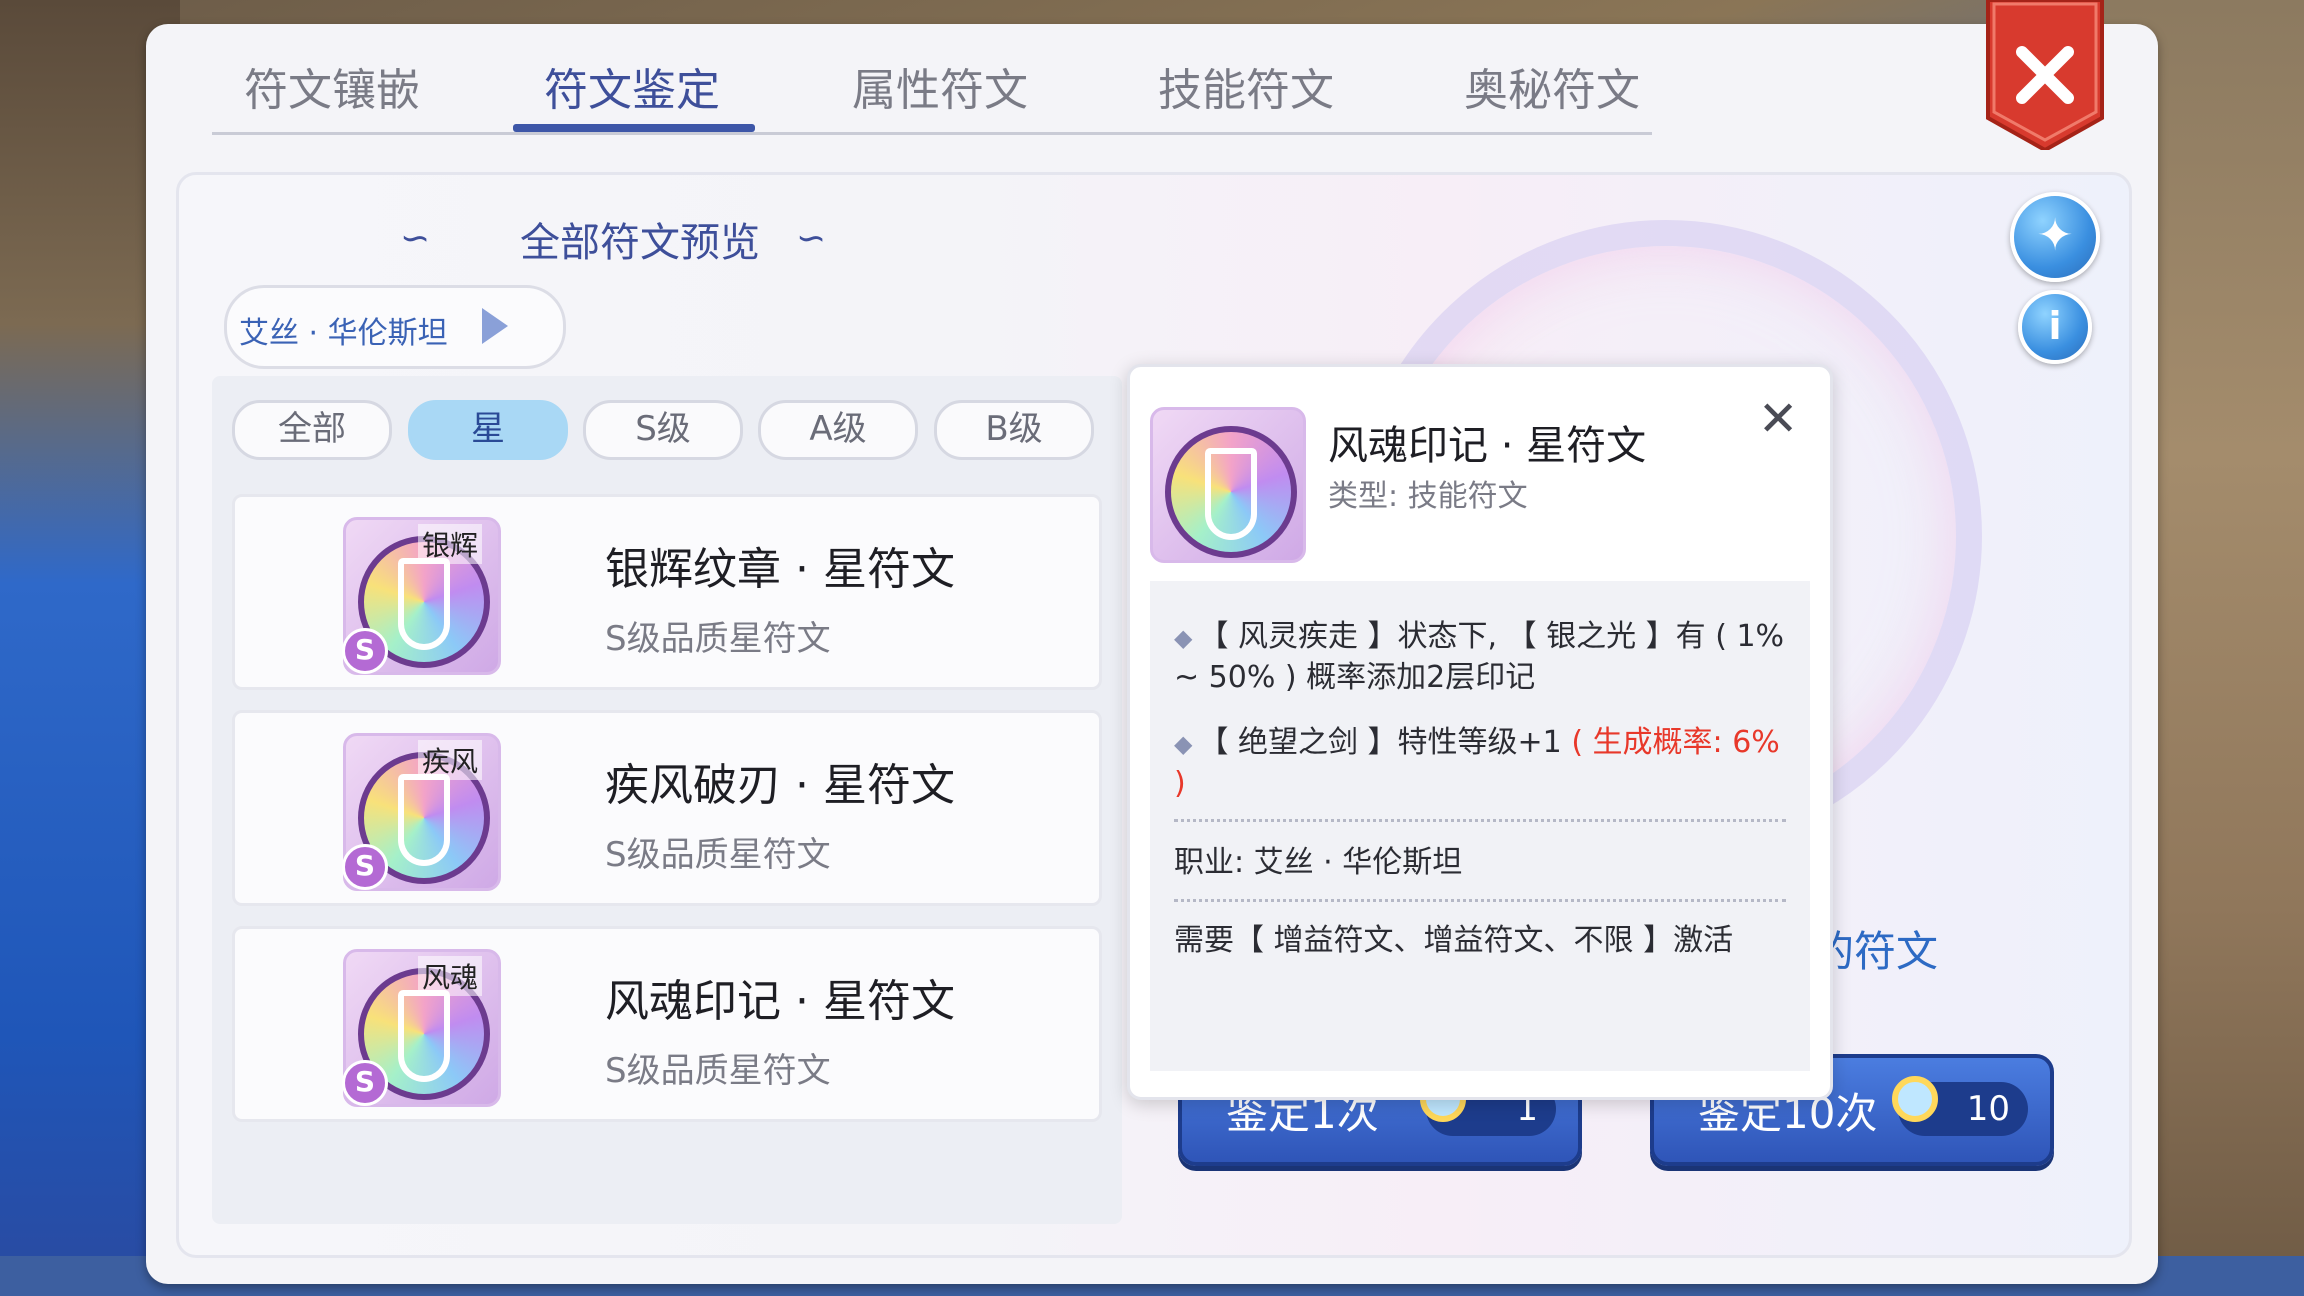 This screenshot has height=1296, width=2304. What do you see at coordinates (780, 569) in the screenshot?
I see `rune-name: 银辉纹章 · 星符文` at bounding box center [780, 569].